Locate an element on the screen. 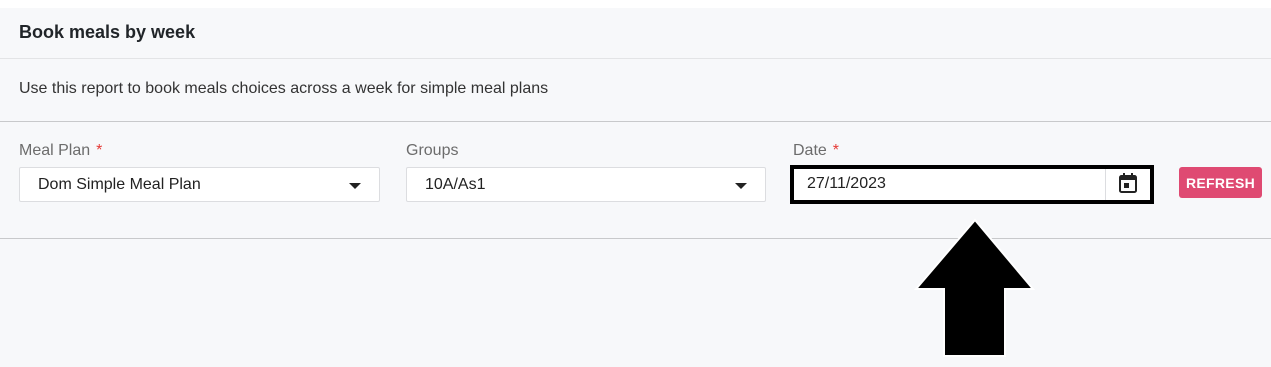  calendar-icon is located at coordinates (1128, 183).